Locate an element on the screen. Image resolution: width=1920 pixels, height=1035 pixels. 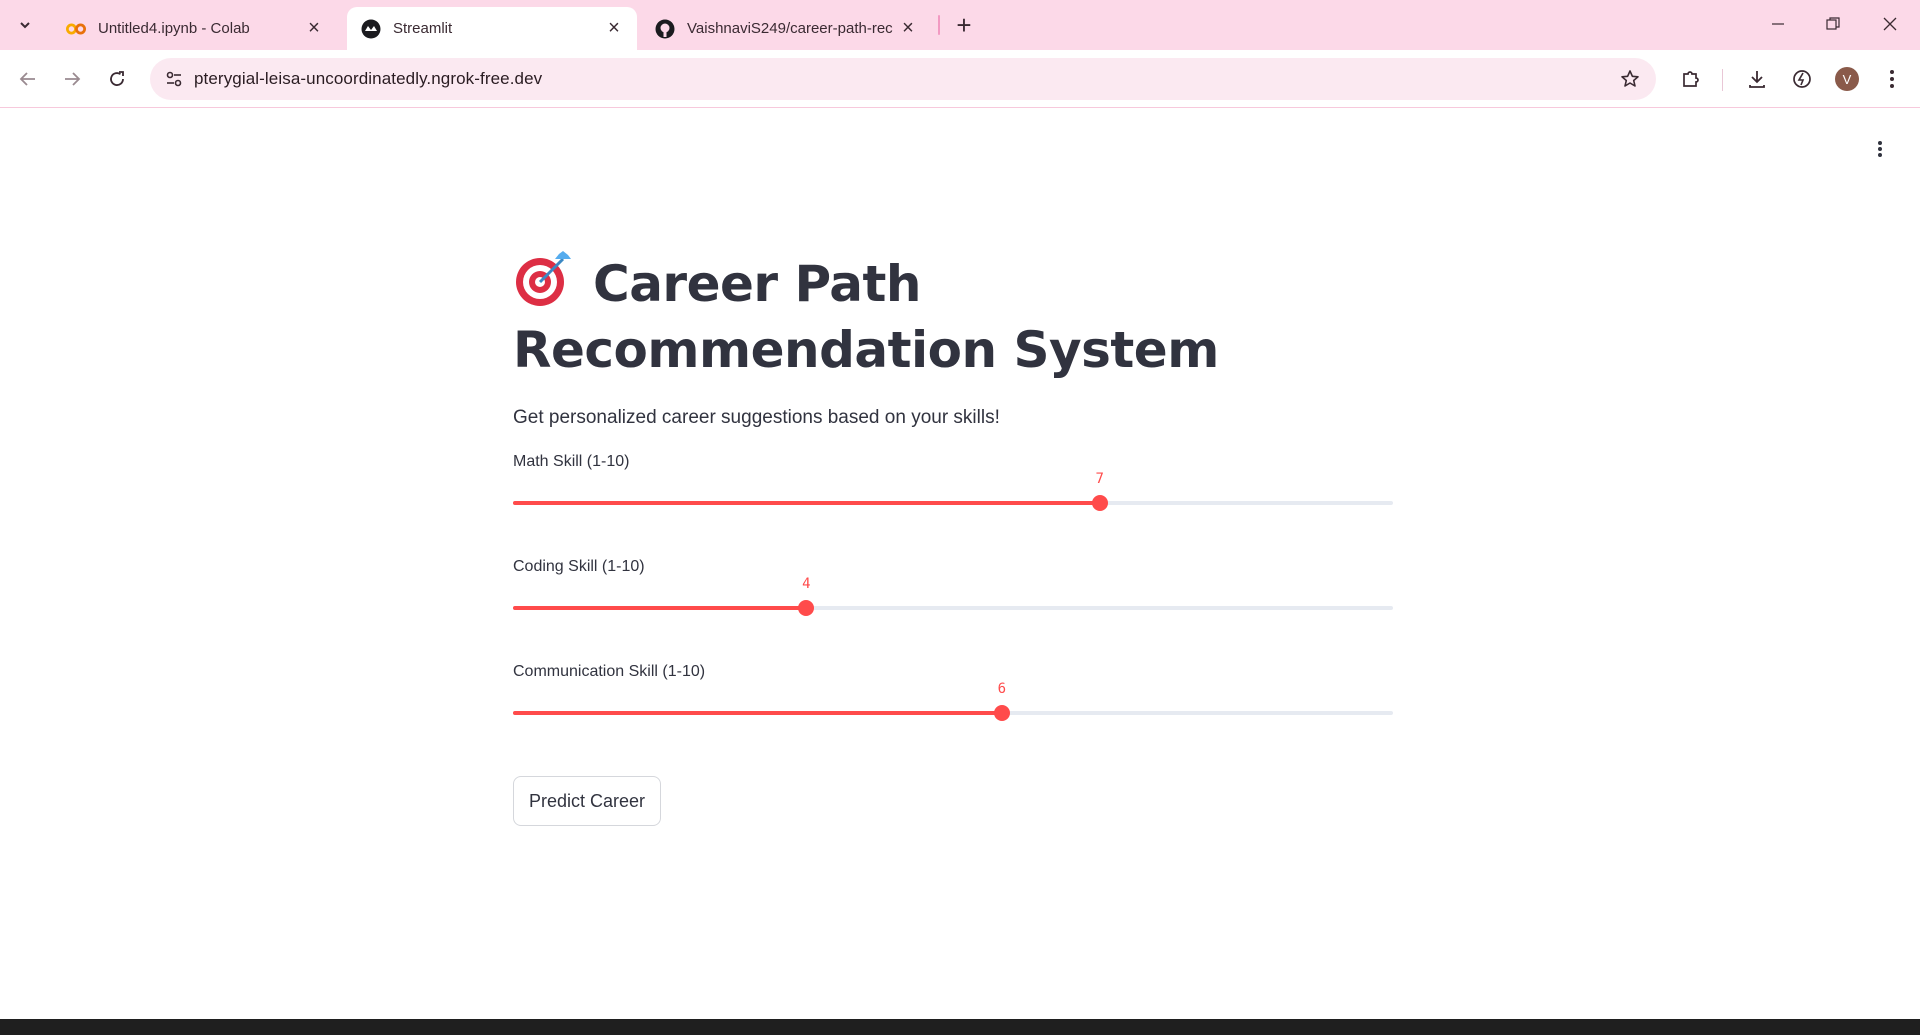
os-taskbar is located at coordinates (960, 1027).